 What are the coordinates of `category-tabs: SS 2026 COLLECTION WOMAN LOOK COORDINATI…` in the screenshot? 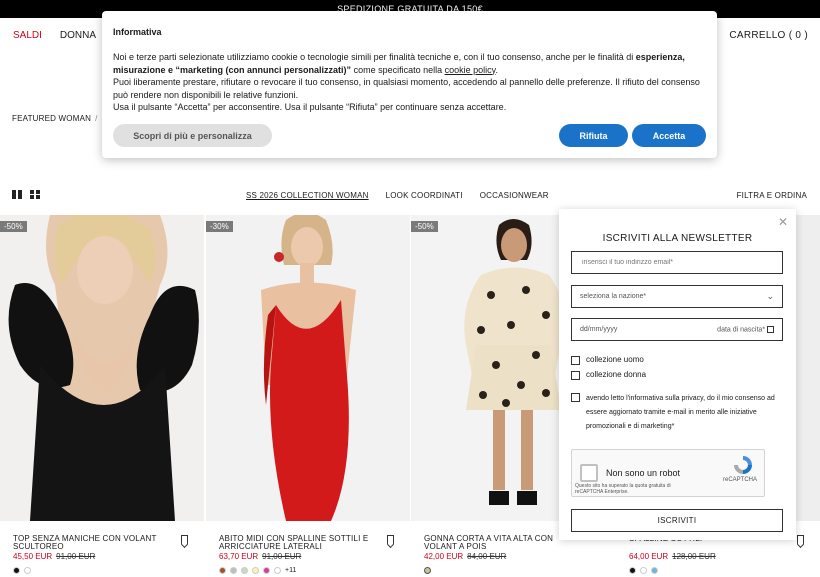 It's located at (397, 195).